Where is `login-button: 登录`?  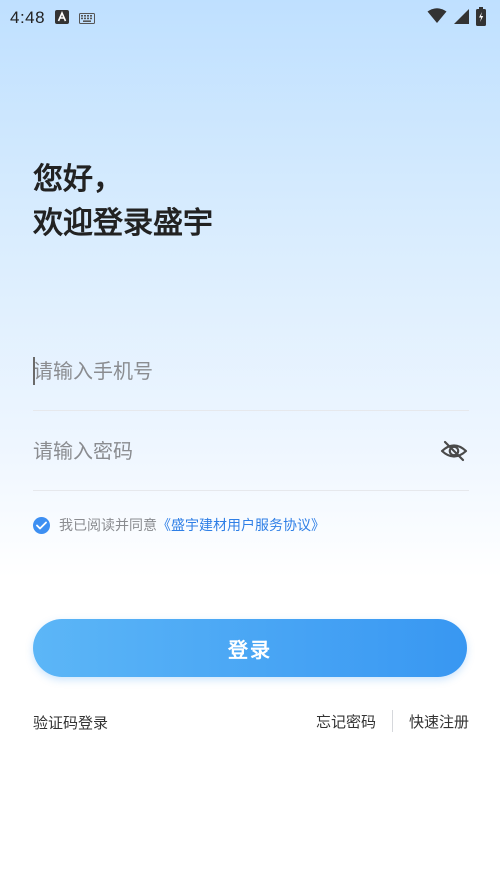
login-button: 登录 is located at coordinates (250, 648).